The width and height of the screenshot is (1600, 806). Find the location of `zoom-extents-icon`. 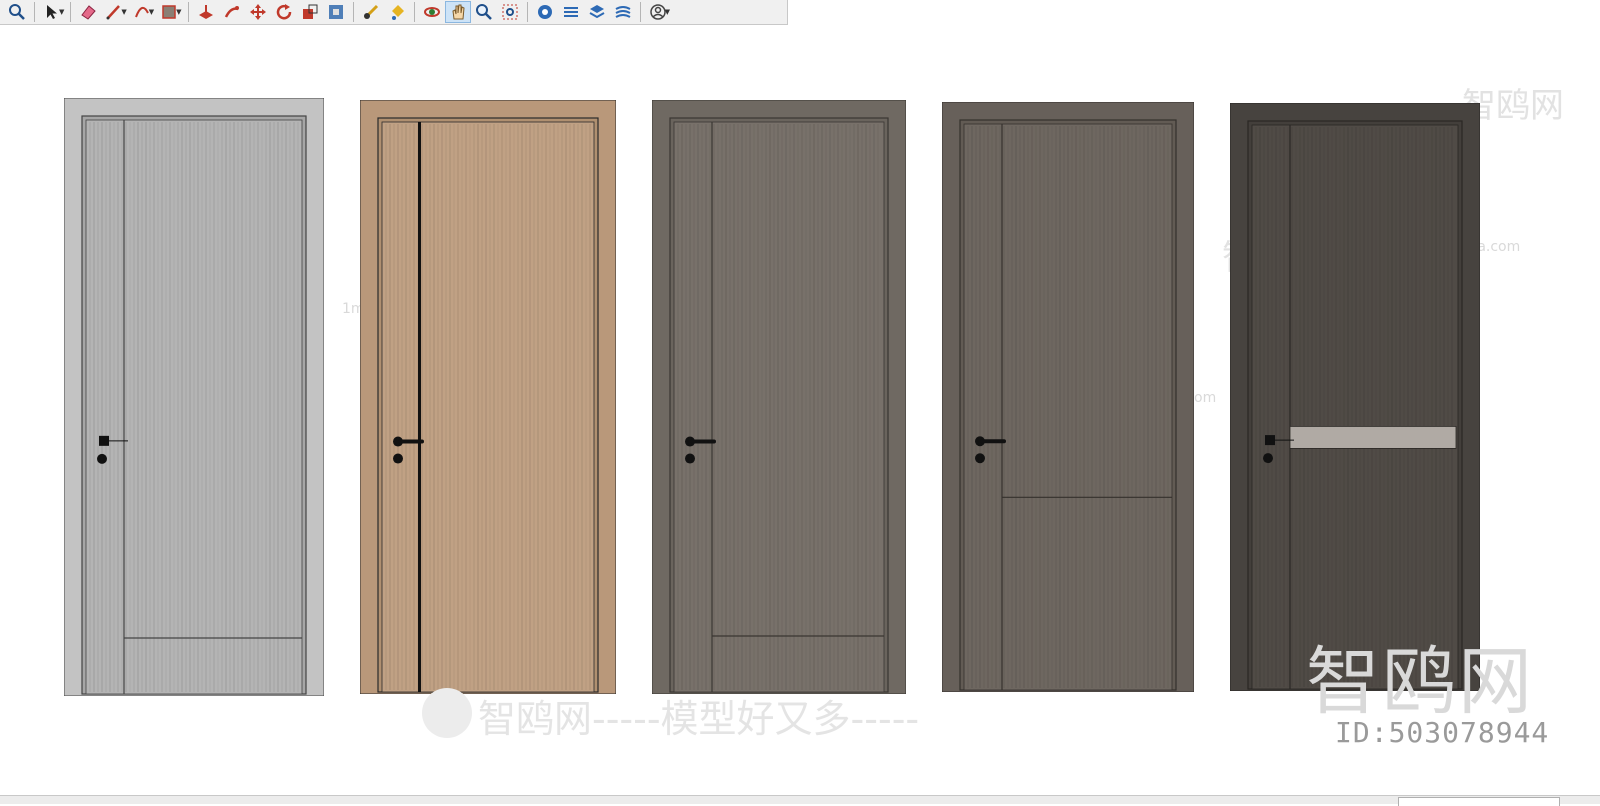

zoom-extents-icon is located at coordinates (17, 12).